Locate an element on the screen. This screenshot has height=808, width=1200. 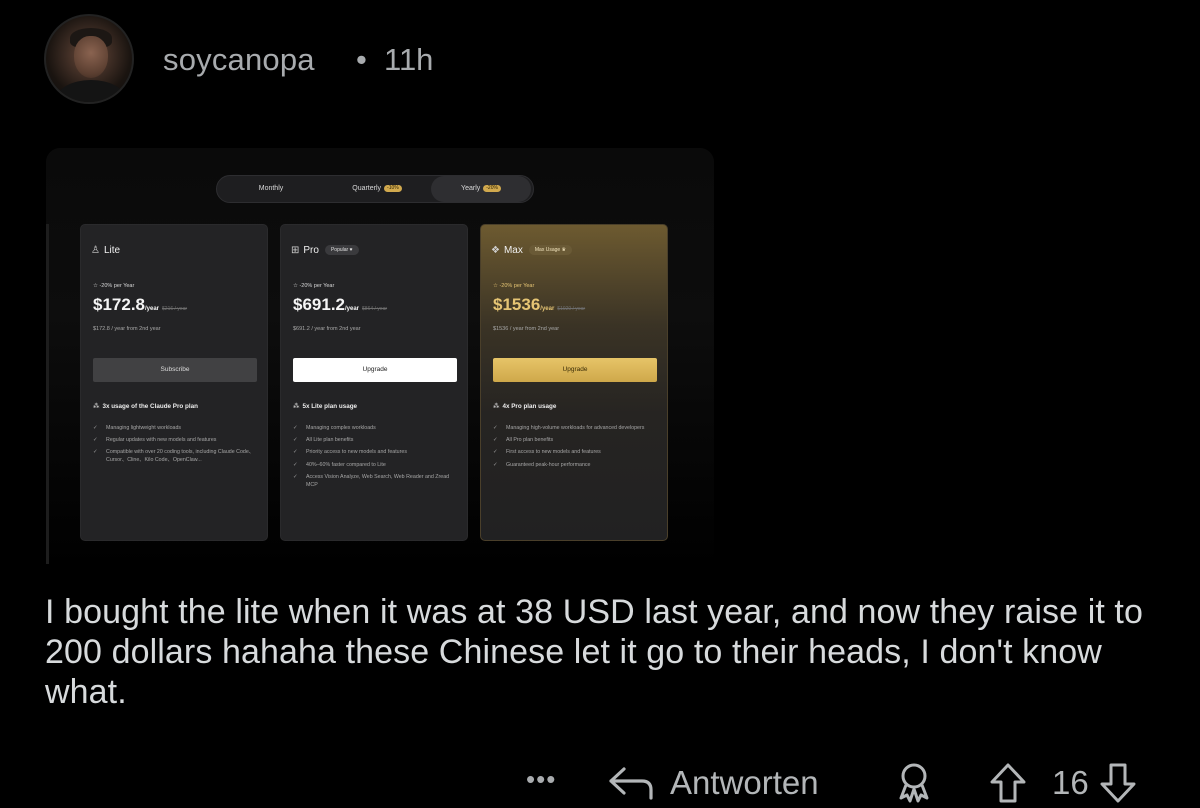
vote-score: 16 is located at coordinates (1070, 782).